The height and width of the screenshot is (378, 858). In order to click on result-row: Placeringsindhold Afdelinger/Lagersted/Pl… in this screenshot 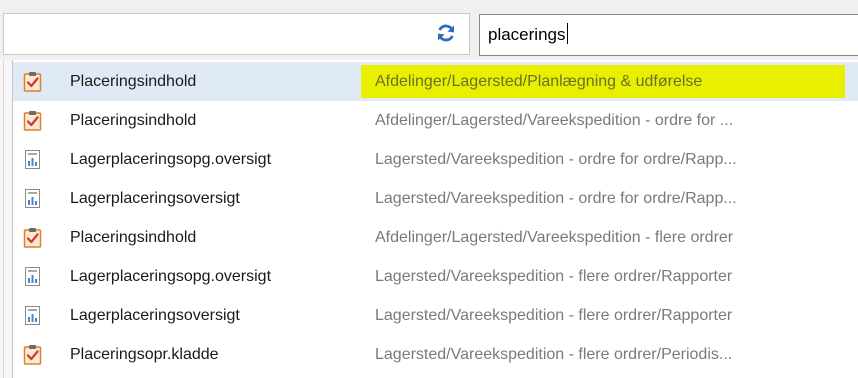, I will do `click(435, 81)`.